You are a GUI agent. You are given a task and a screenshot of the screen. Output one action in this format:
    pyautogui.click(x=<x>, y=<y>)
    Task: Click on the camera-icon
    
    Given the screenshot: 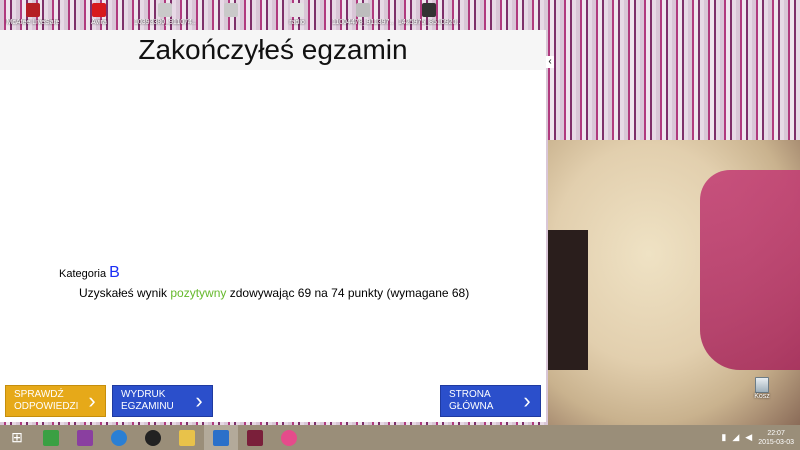 What is the action you would take?
    pyautogui.click(x=153, y=437)
    